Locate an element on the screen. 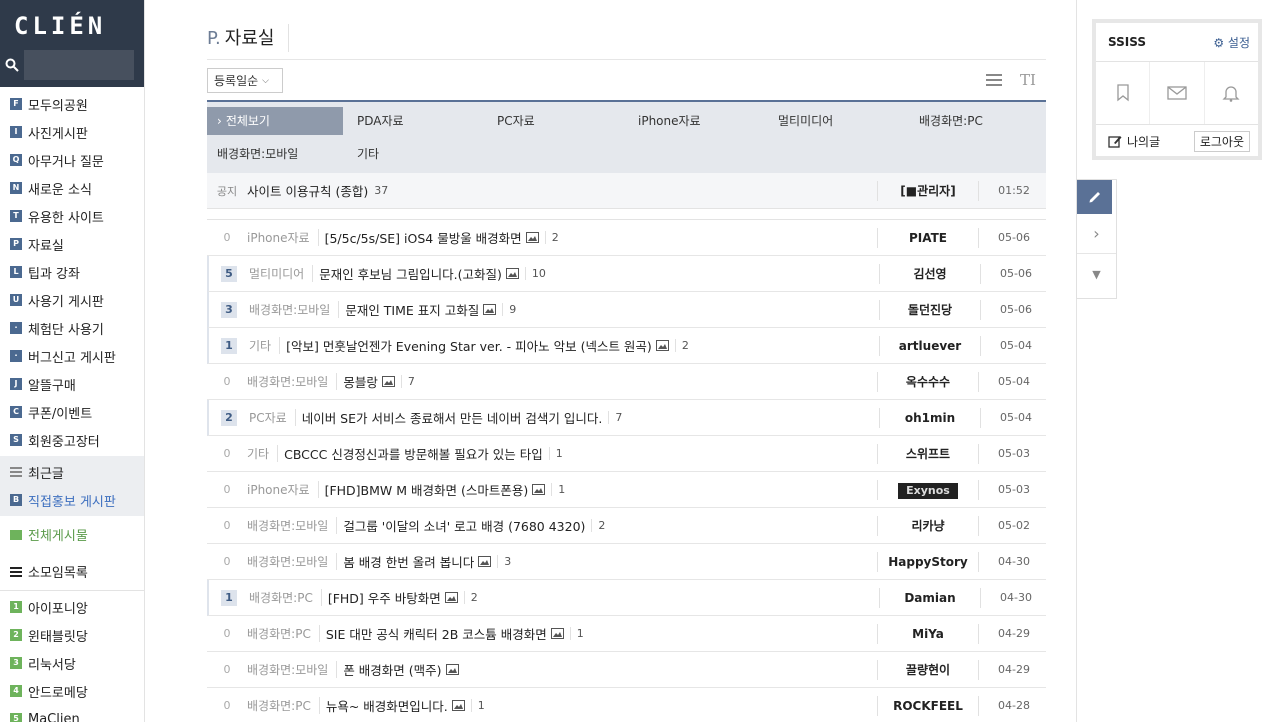 The image size is (1283, 722). sidebar-item: I 사진게시판 is located at coordinates (72, 132).